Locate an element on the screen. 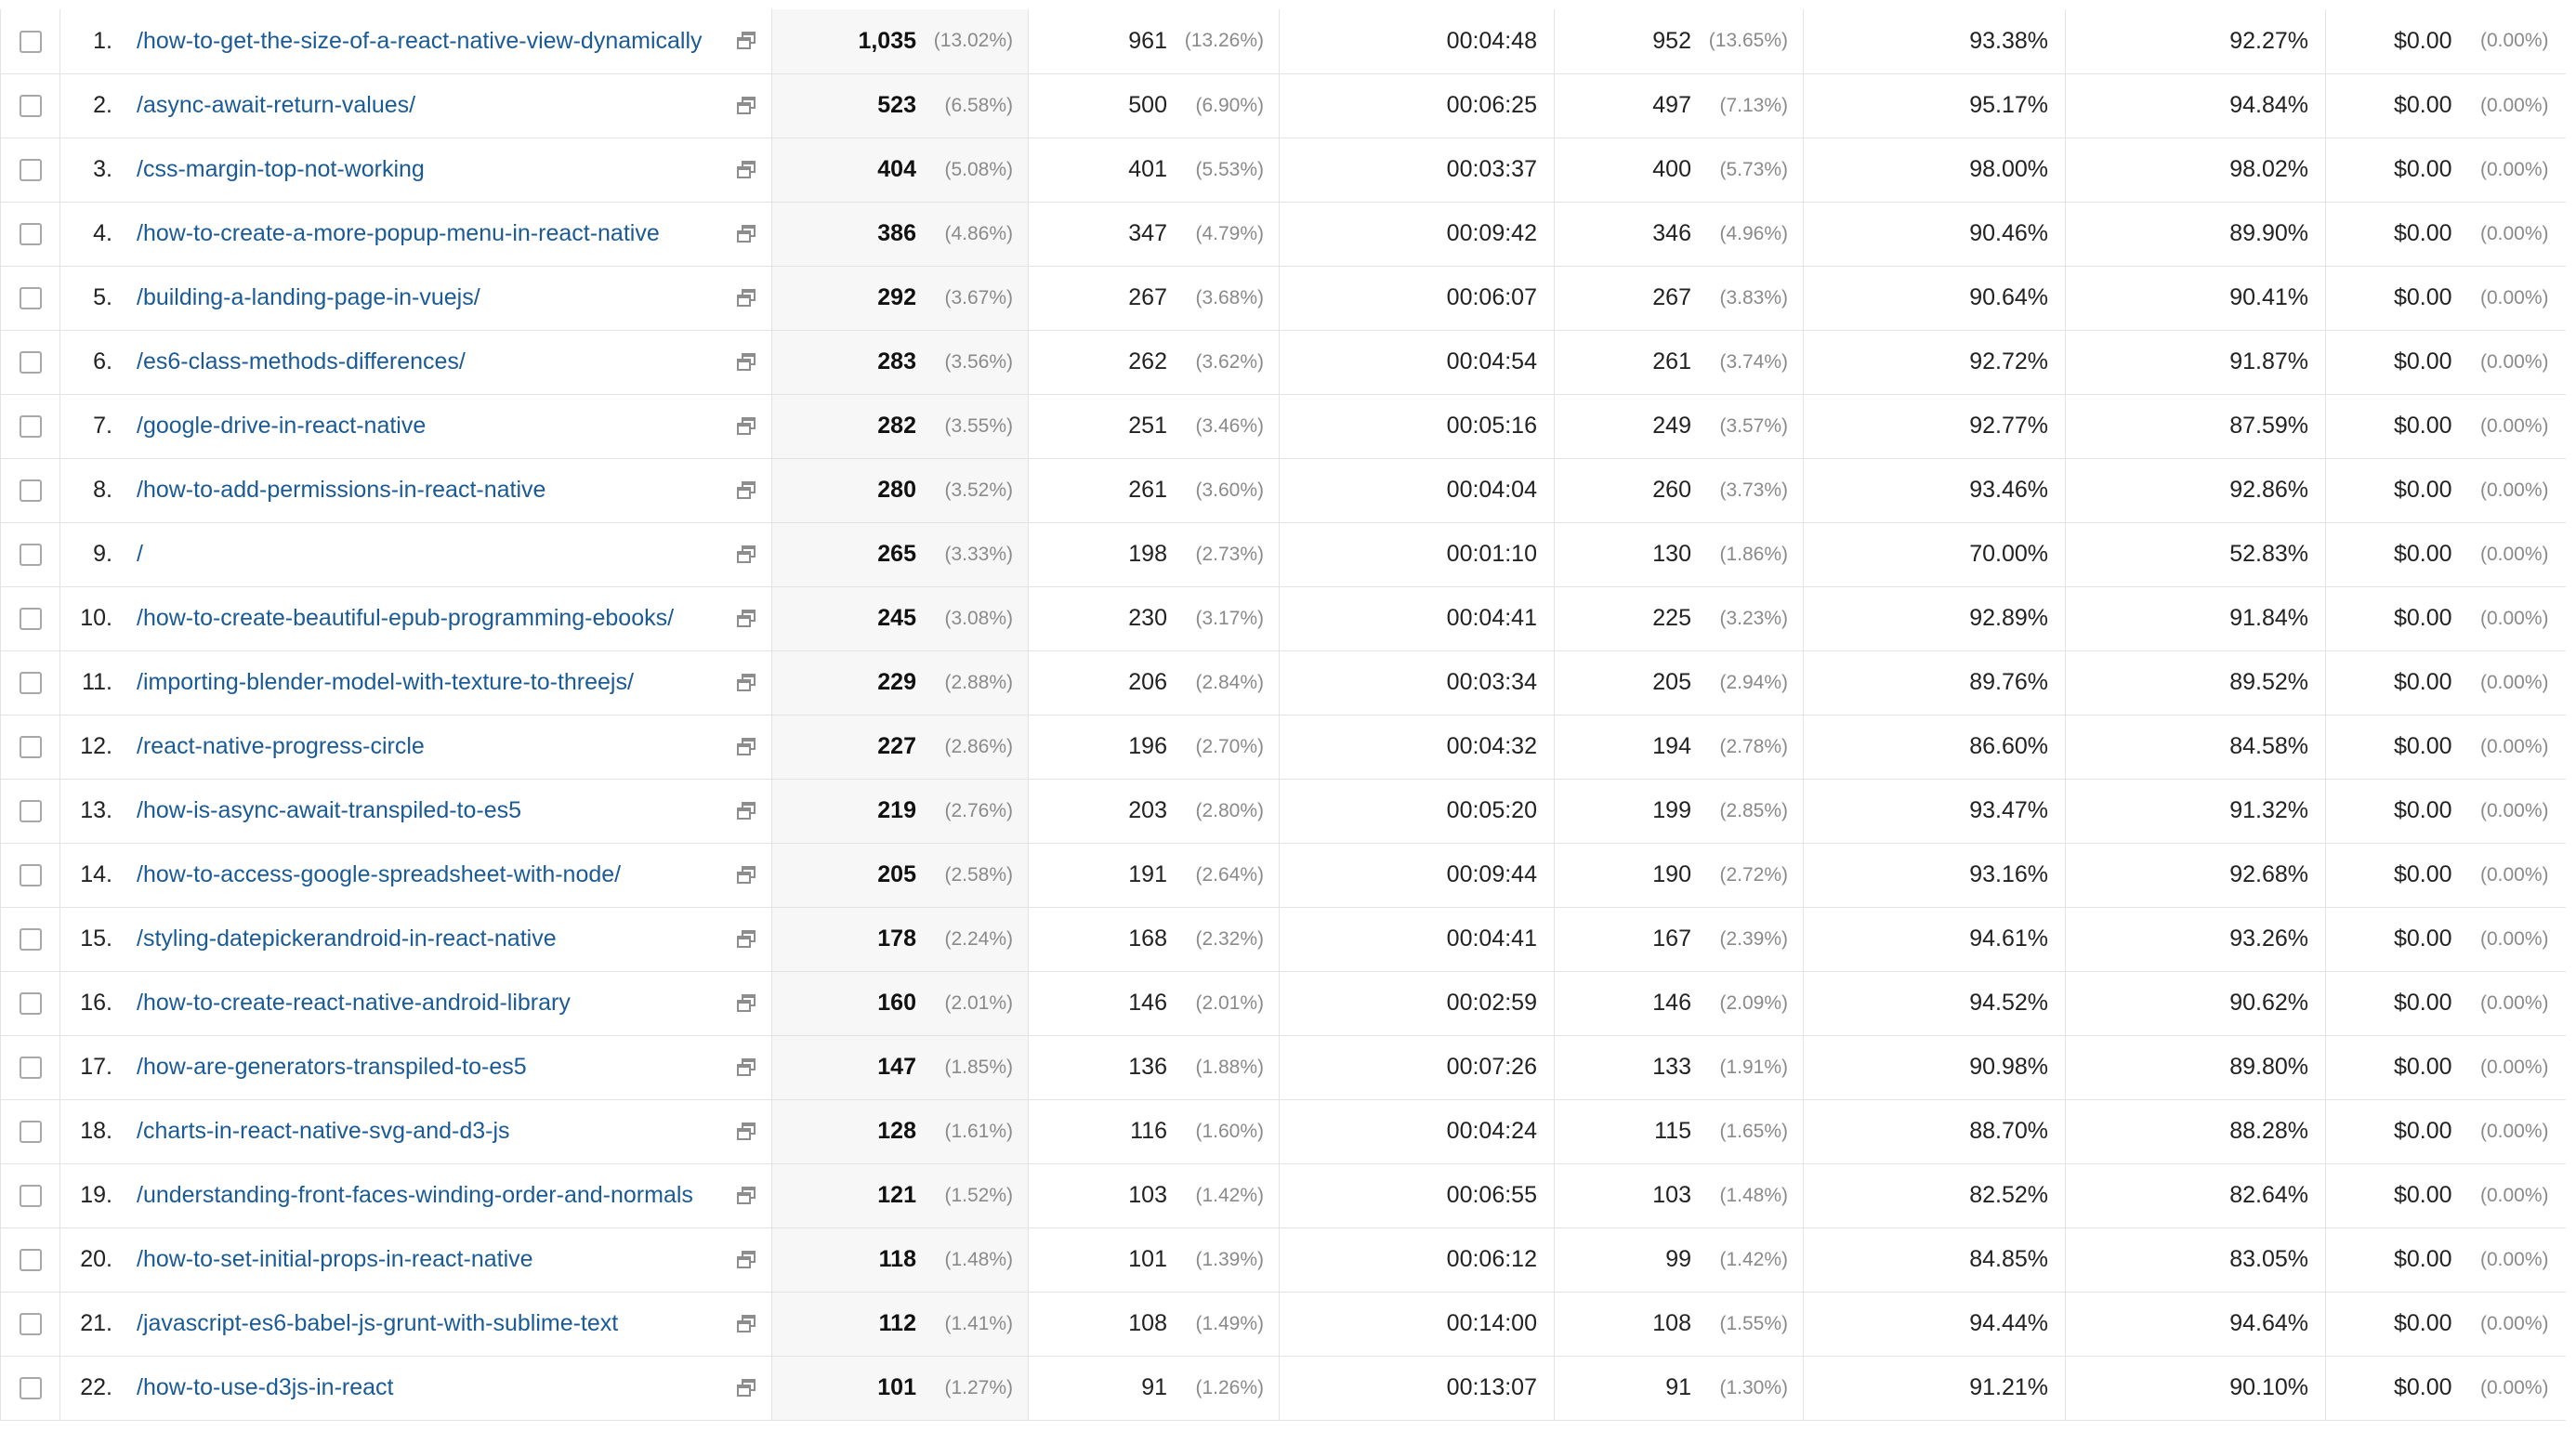  entrances-percent: (1.65%) is located at coordinates (1753, 1131).